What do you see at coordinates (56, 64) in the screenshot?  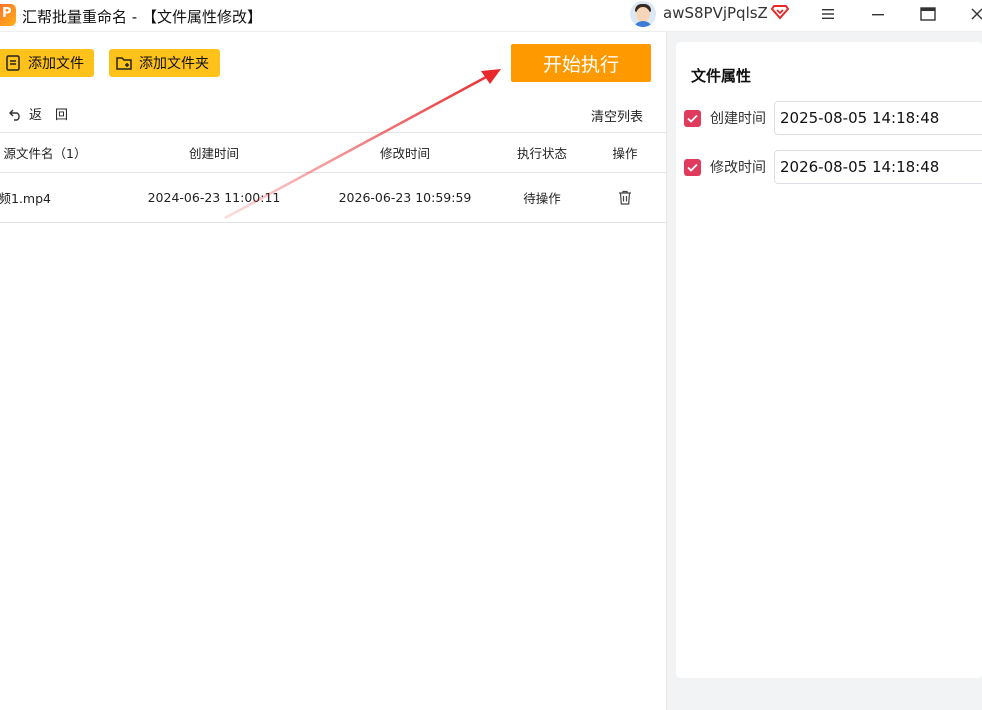 I see `add-file-label: 添加文件` at bounding box center [56, 64].